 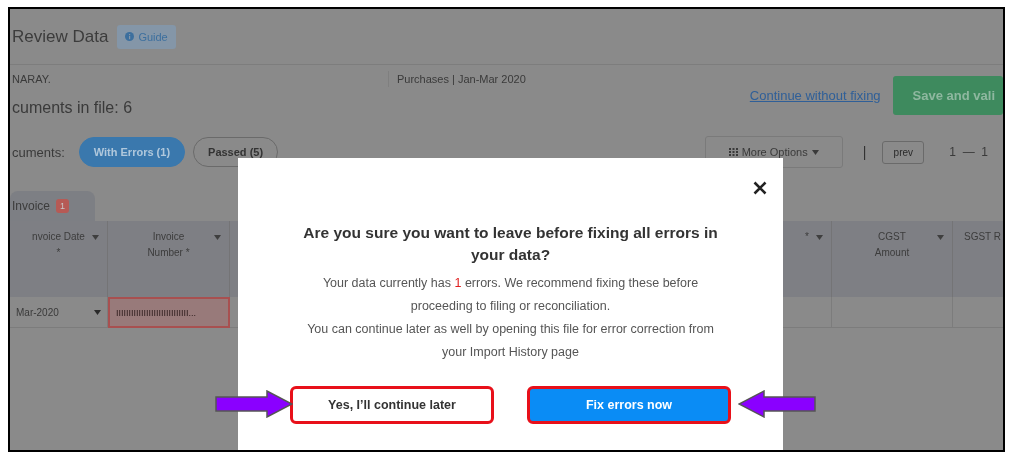 I want to click on error-count-badge: 1, so click(x=63, y=206).